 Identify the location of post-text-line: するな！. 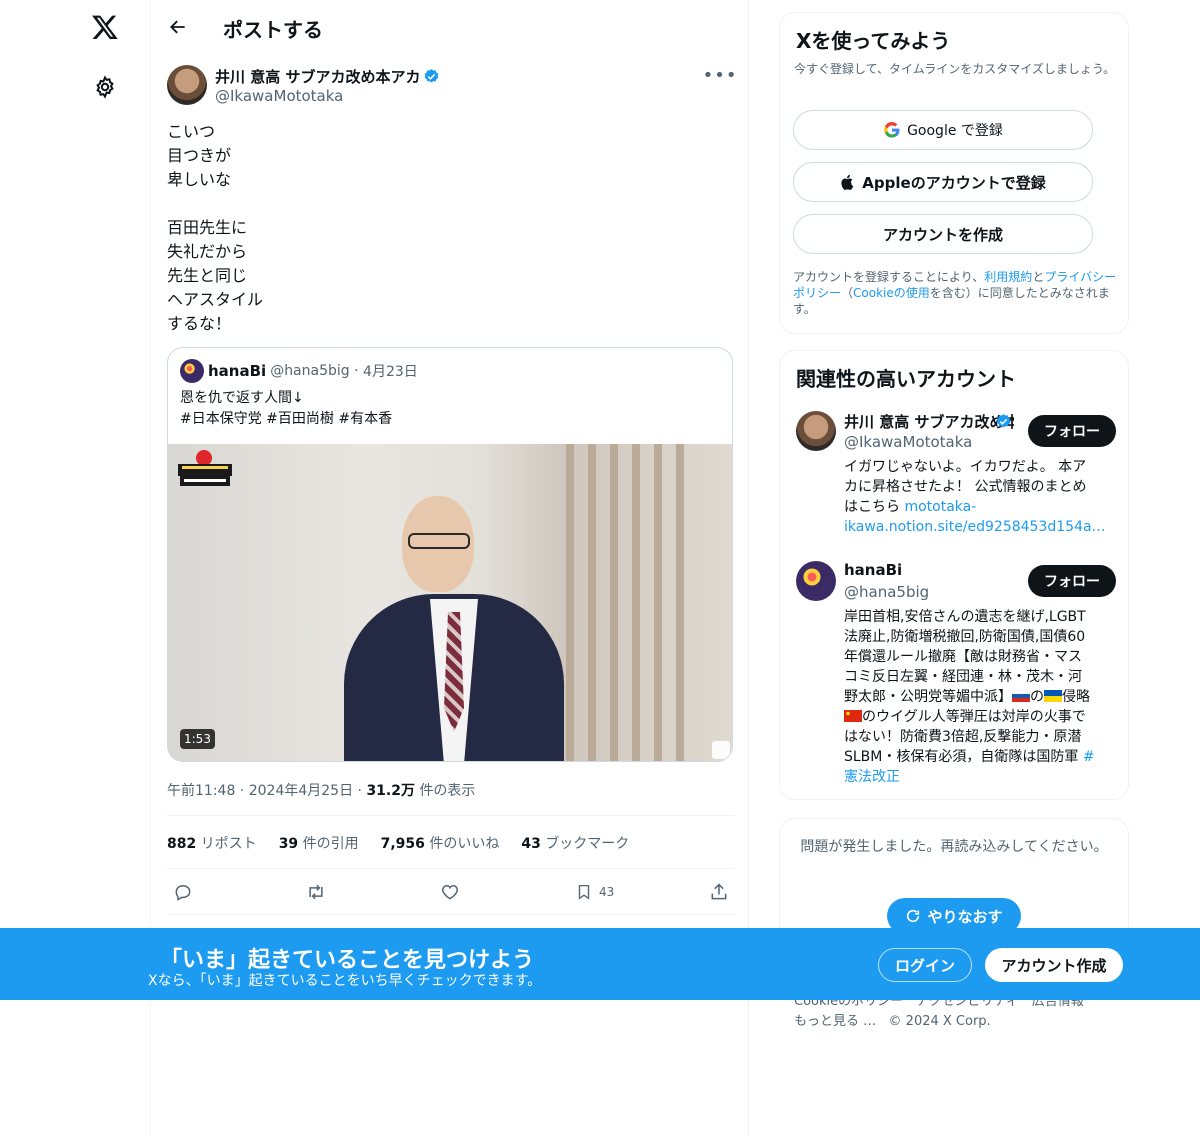
(199, 323).